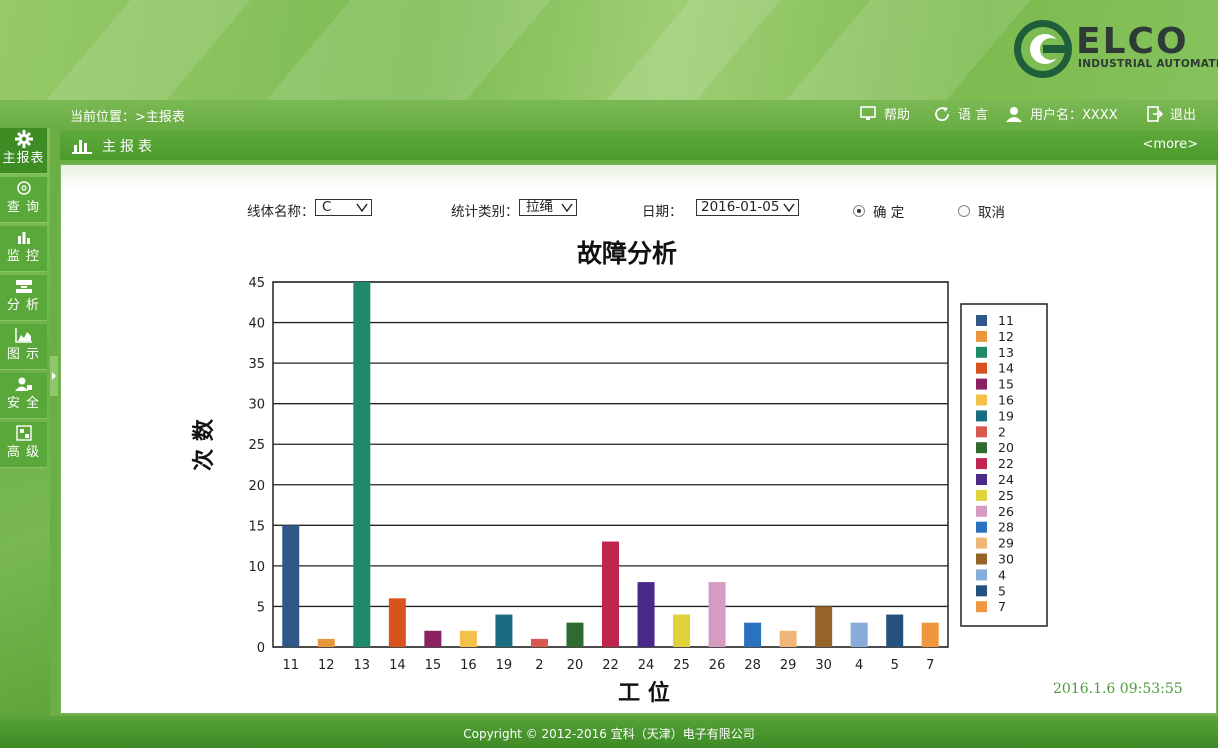  Describe the element at coordinates (868, 112) in the screenshot. I see `help-icon` at that location.